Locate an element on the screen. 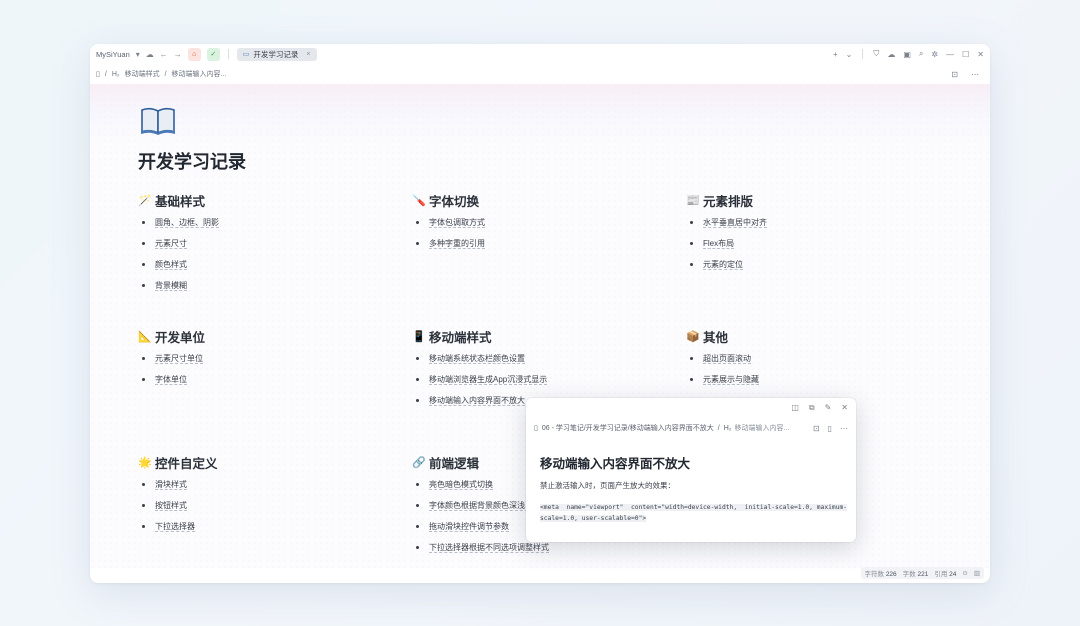  list-item: 字体包调取方式 is located at coordinates (537, 228).